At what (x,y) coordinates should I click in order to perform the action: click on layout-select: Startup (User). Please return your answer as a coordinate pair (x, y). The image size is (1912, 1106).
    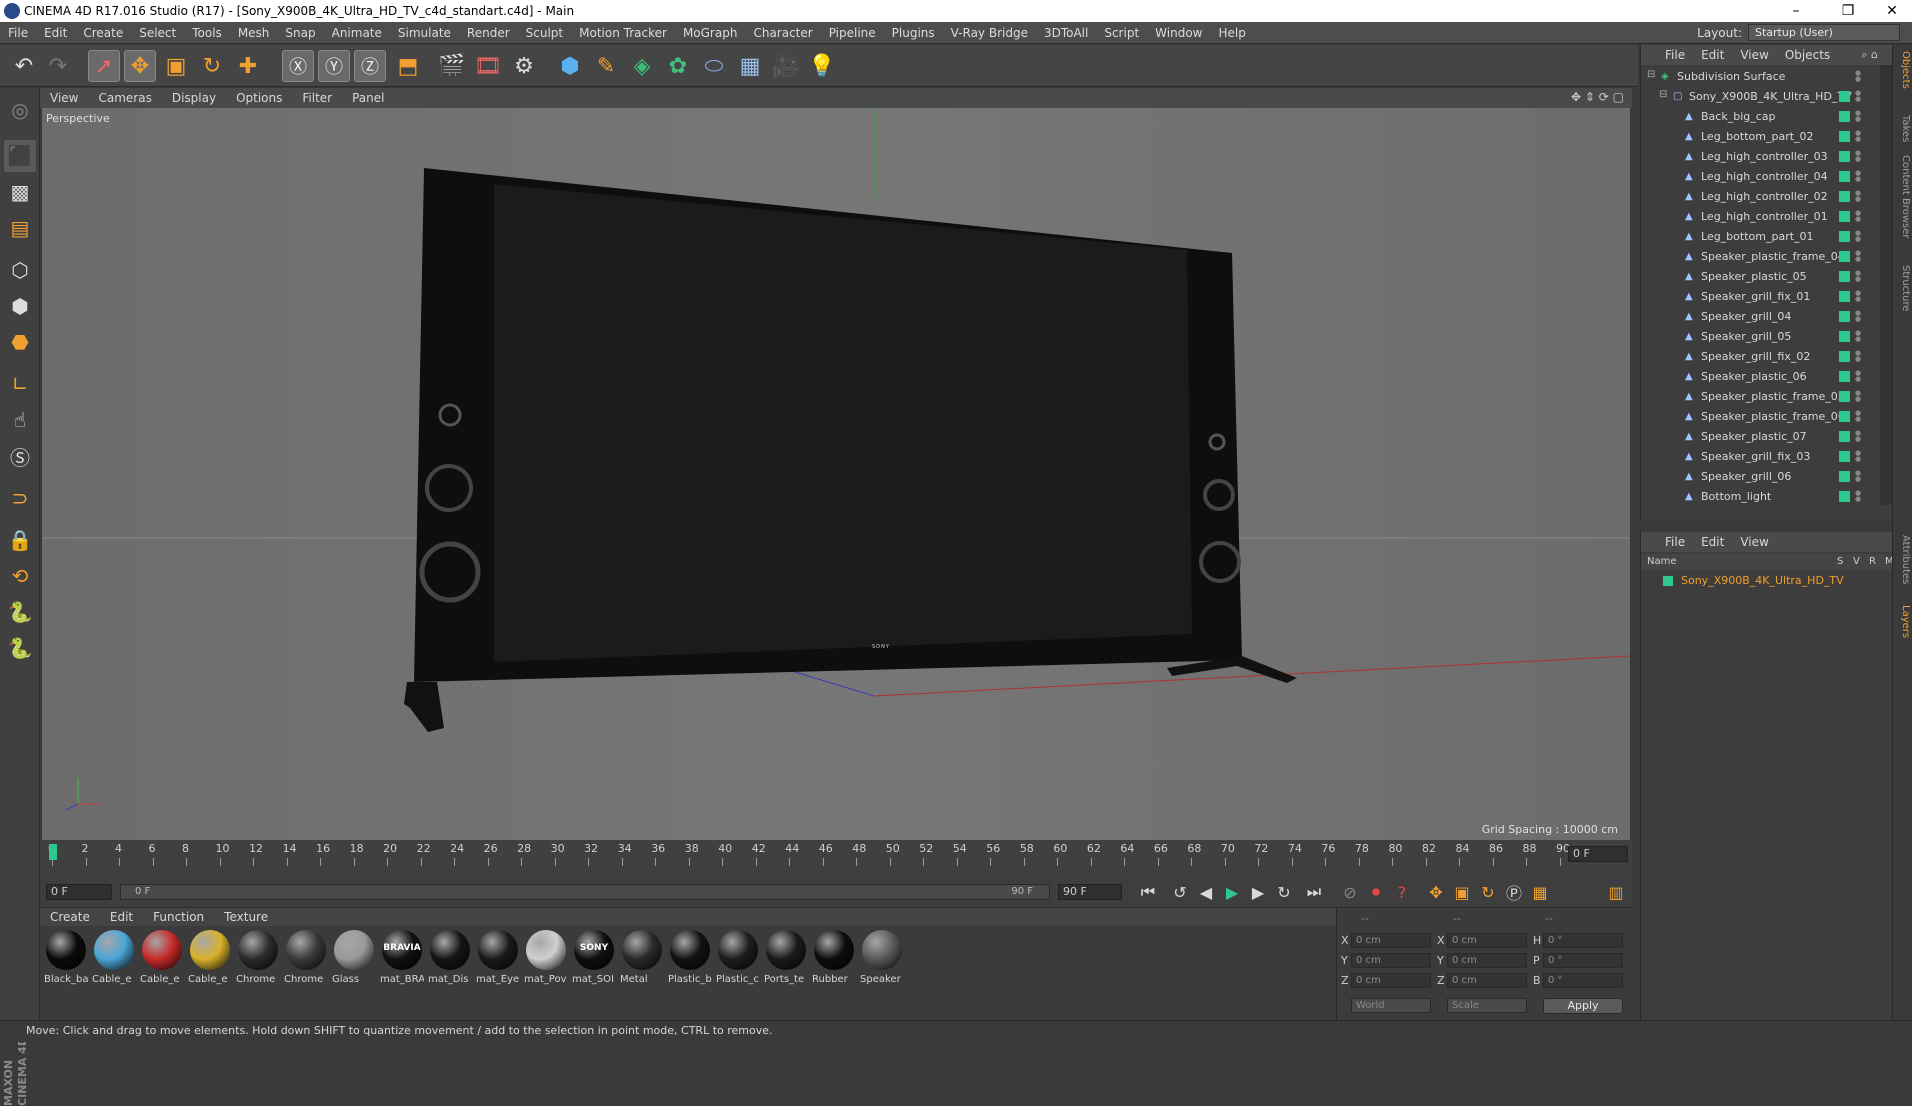
    Looking at the image, I should click on (1824, 32).